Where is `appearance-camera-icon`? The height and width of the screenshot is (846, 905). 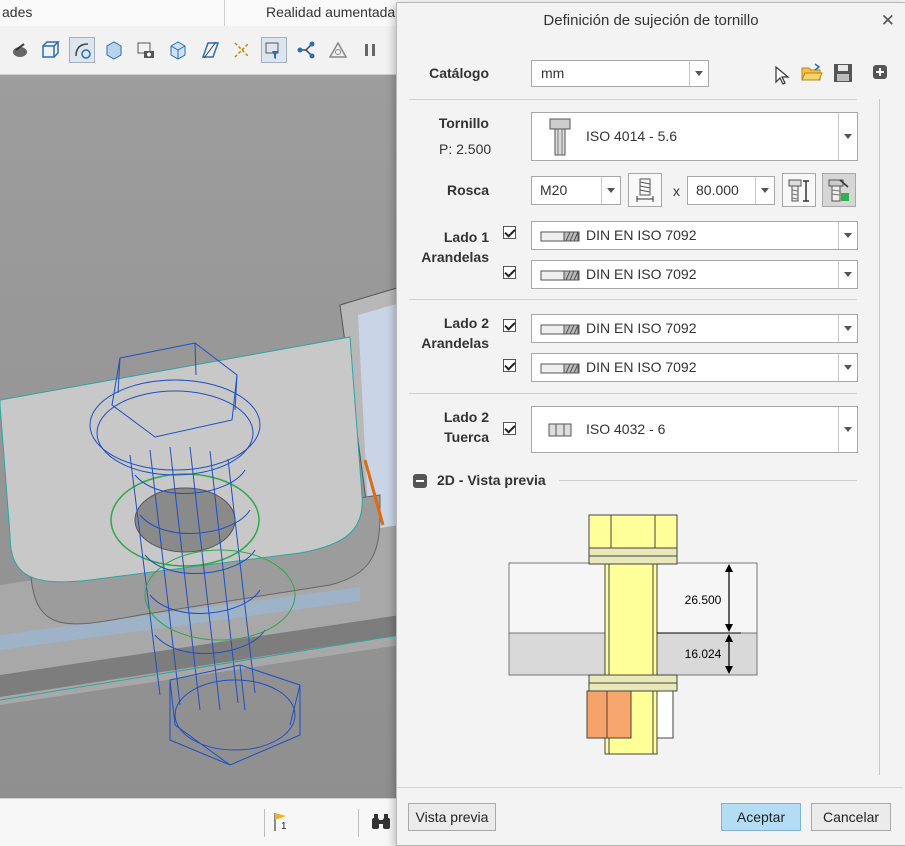
appearance-camera-icon is located at coordinates (146, 50).